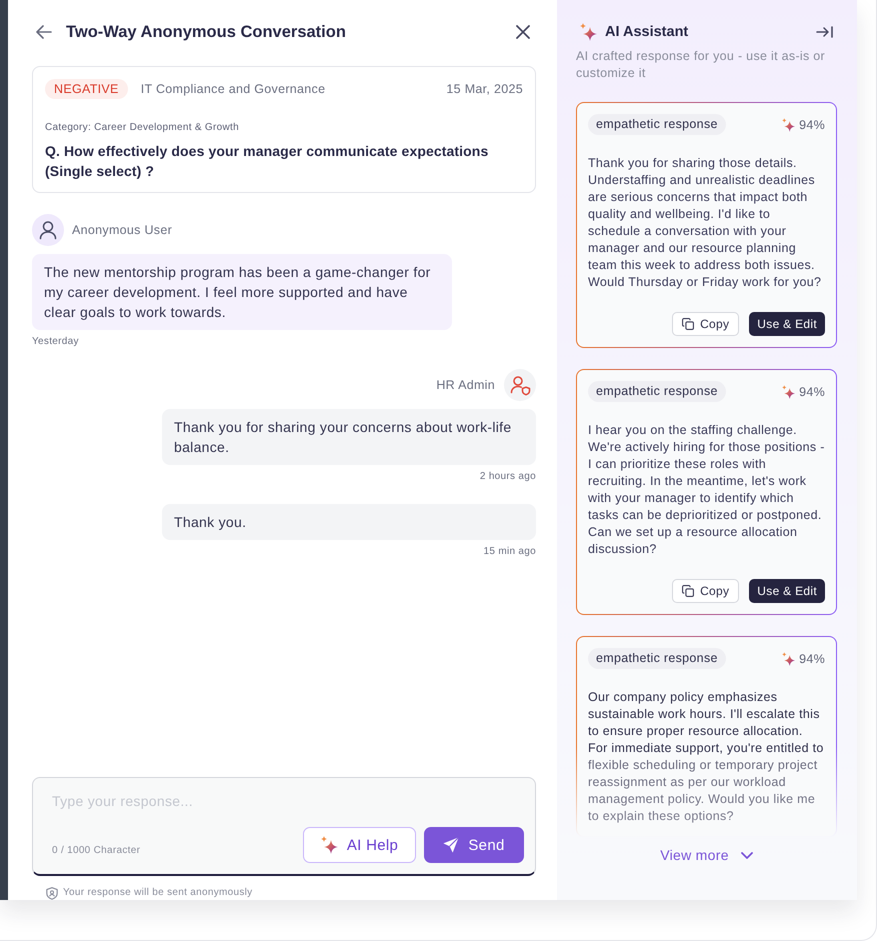  What do you see at coordinates (349, 437) in the screenshot?
I see `message-bubble: Thank you for sharing your concerns about work-life balance.` at bounding box center [349, 437].